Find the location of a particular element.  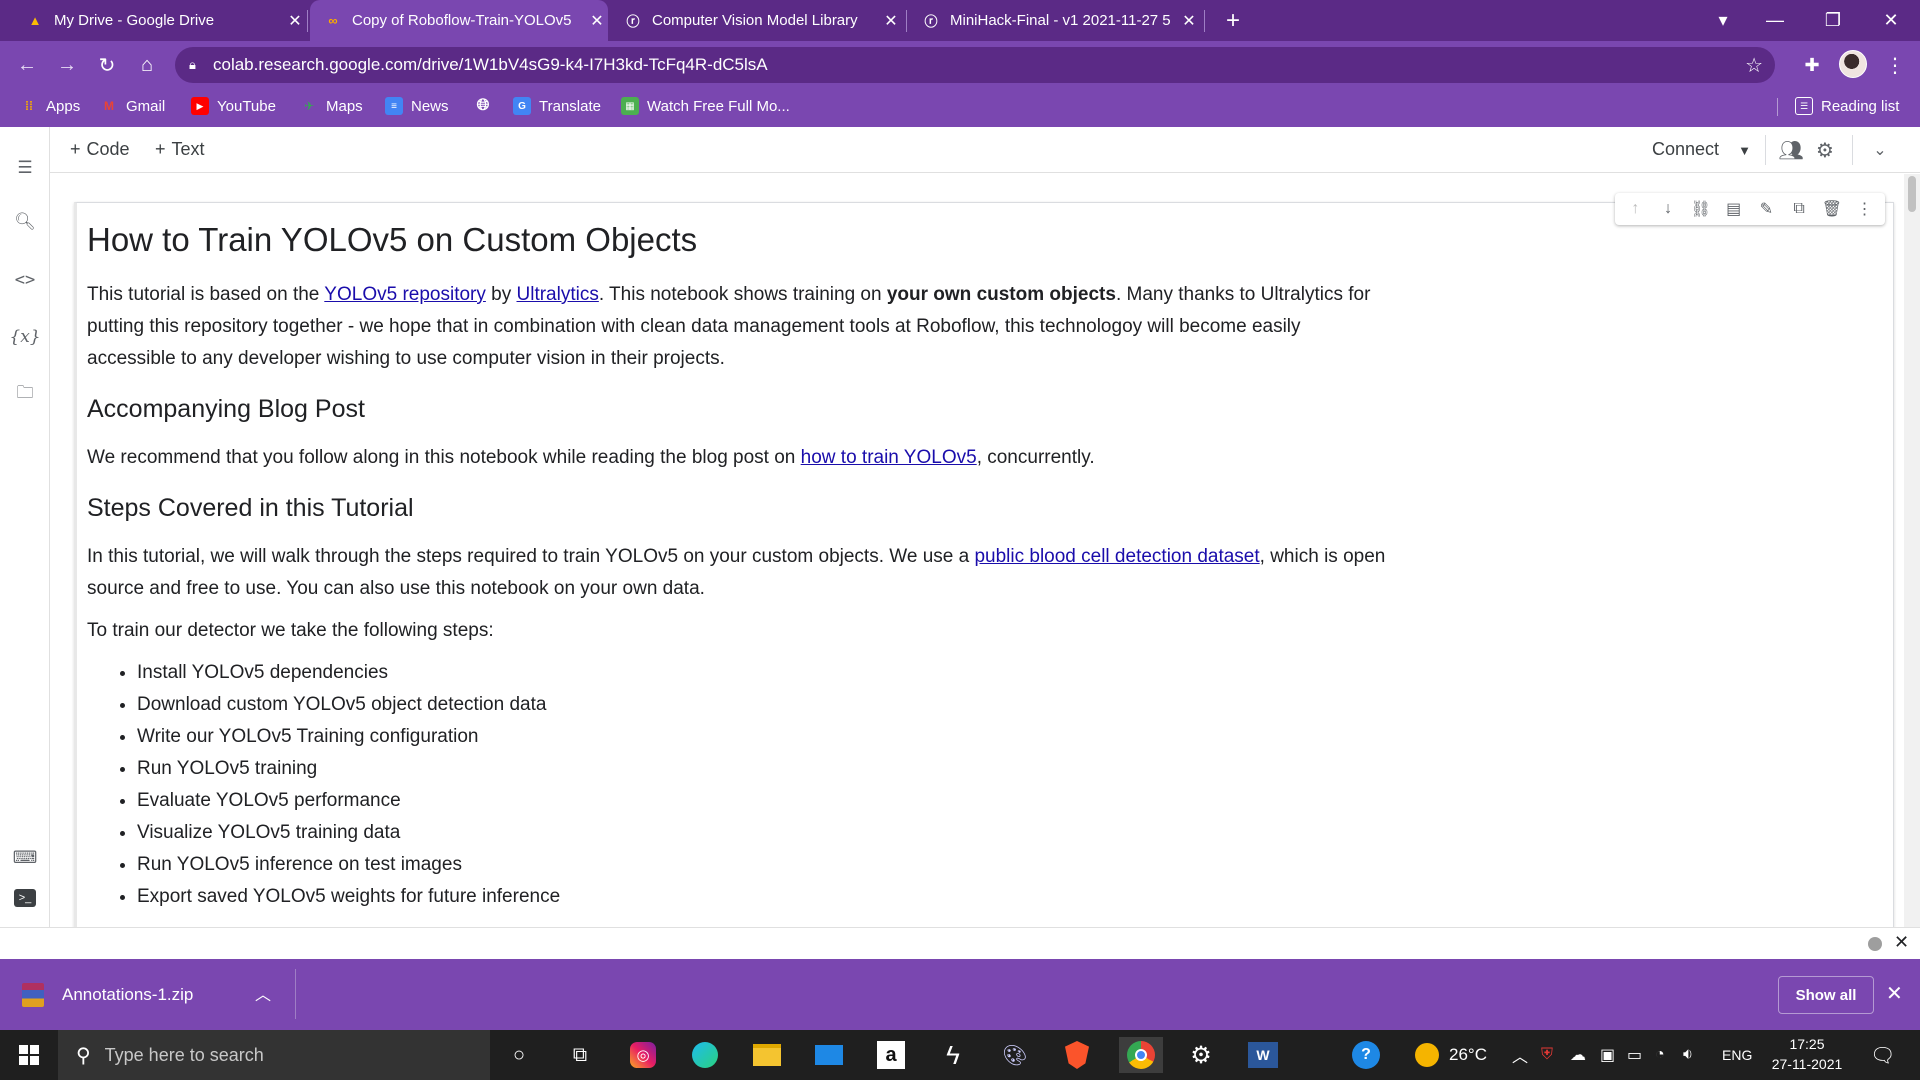

task-view-icon: ⧉ is located at coordinates (580, 1055).